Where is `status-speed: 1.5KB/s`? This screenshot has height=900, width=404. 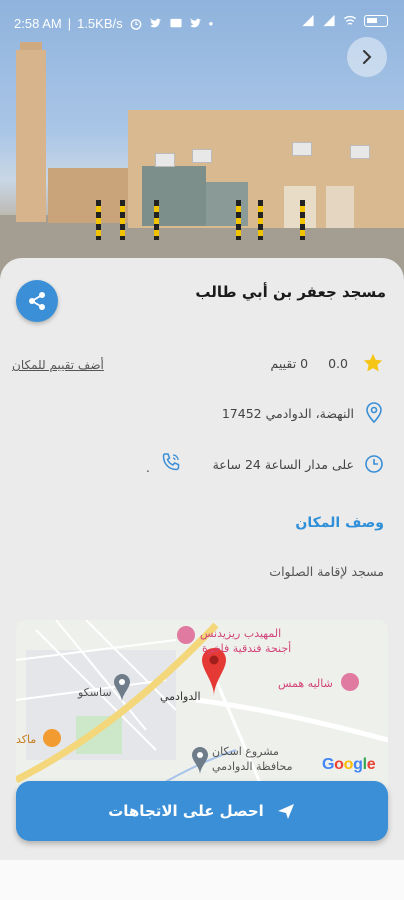
status-speed: 1.5KB/s is located at coordinates (100, 23).